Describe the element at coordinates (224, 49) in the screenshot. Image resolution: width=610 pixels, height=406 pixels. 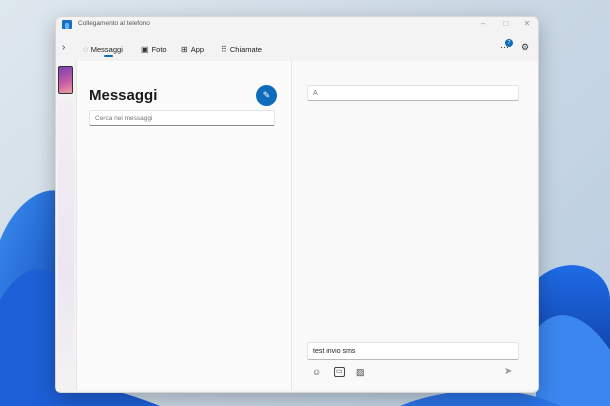
I see `dialpad-icon: ⠿` at that location.